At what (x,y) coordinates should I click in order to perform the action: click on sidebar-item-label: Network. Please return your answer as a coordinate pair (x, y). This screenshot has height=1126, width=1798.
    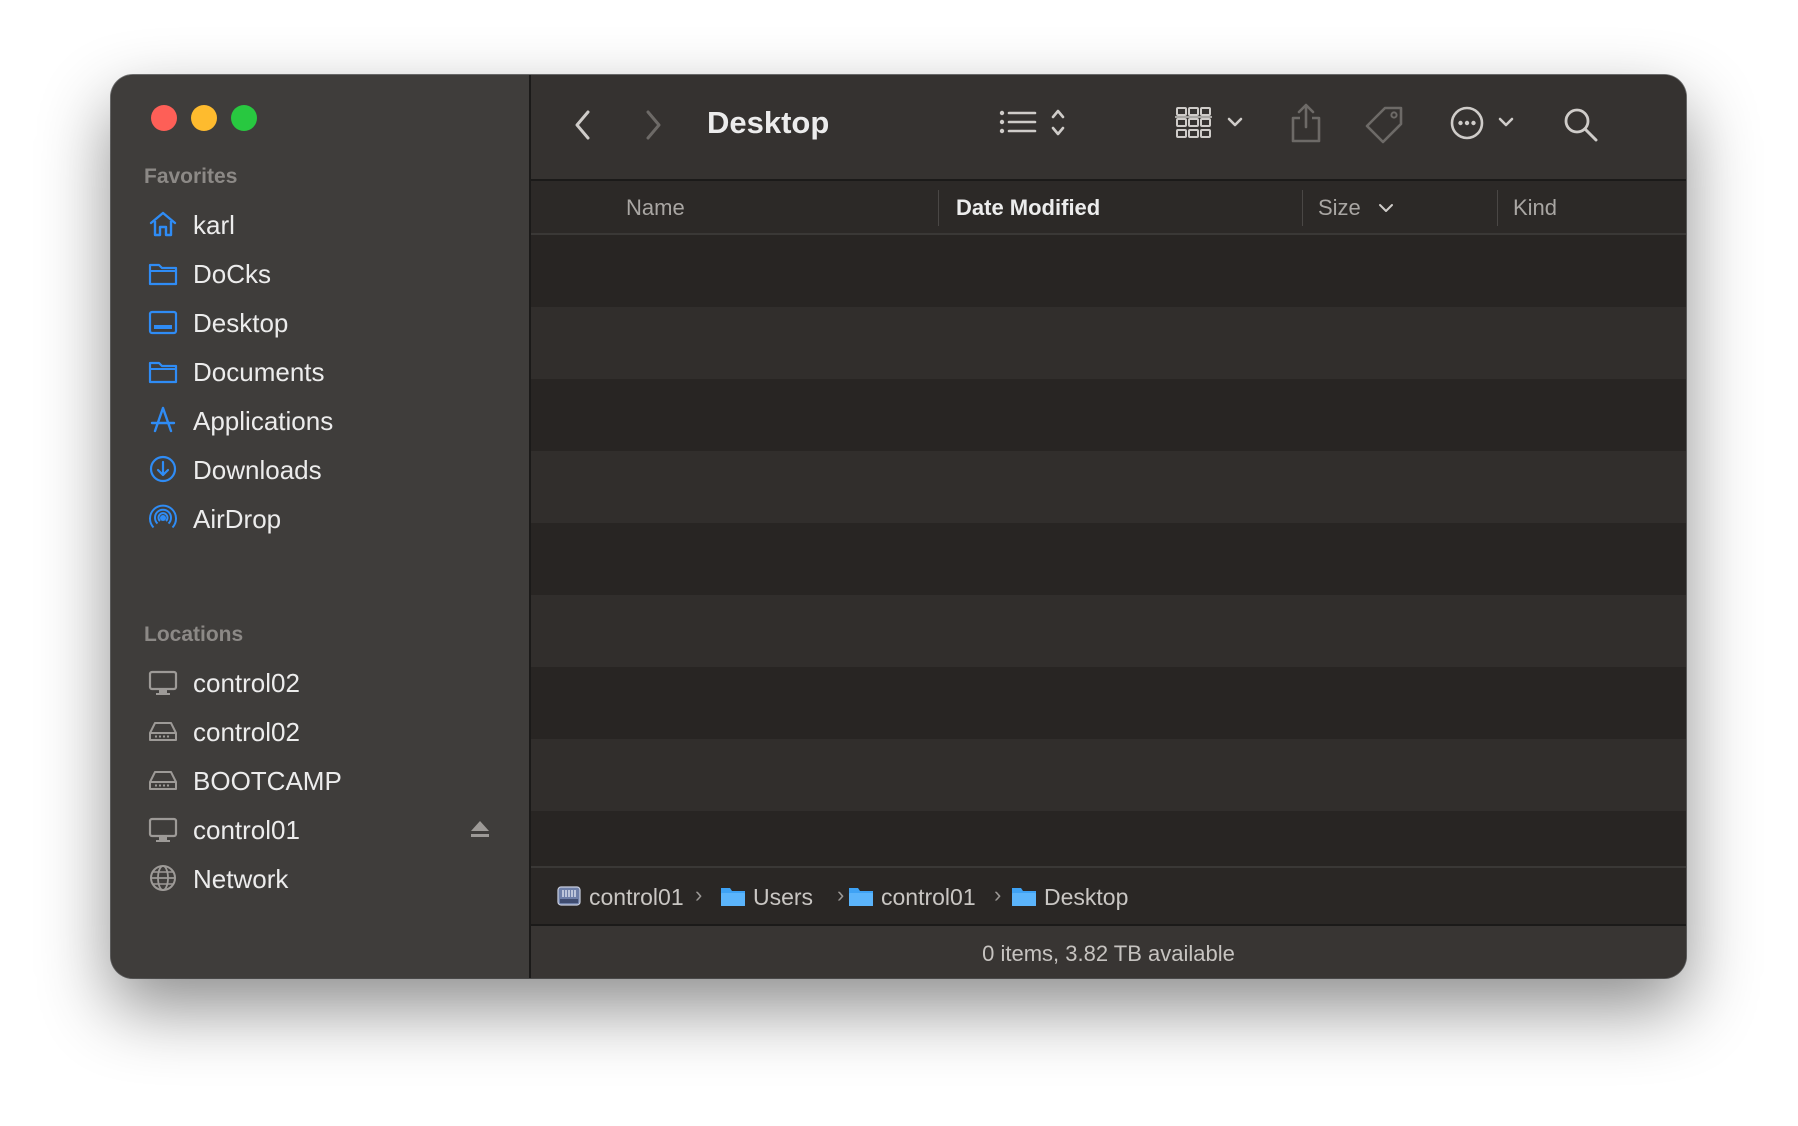
    Looking at the image, I should click on (241, 879).